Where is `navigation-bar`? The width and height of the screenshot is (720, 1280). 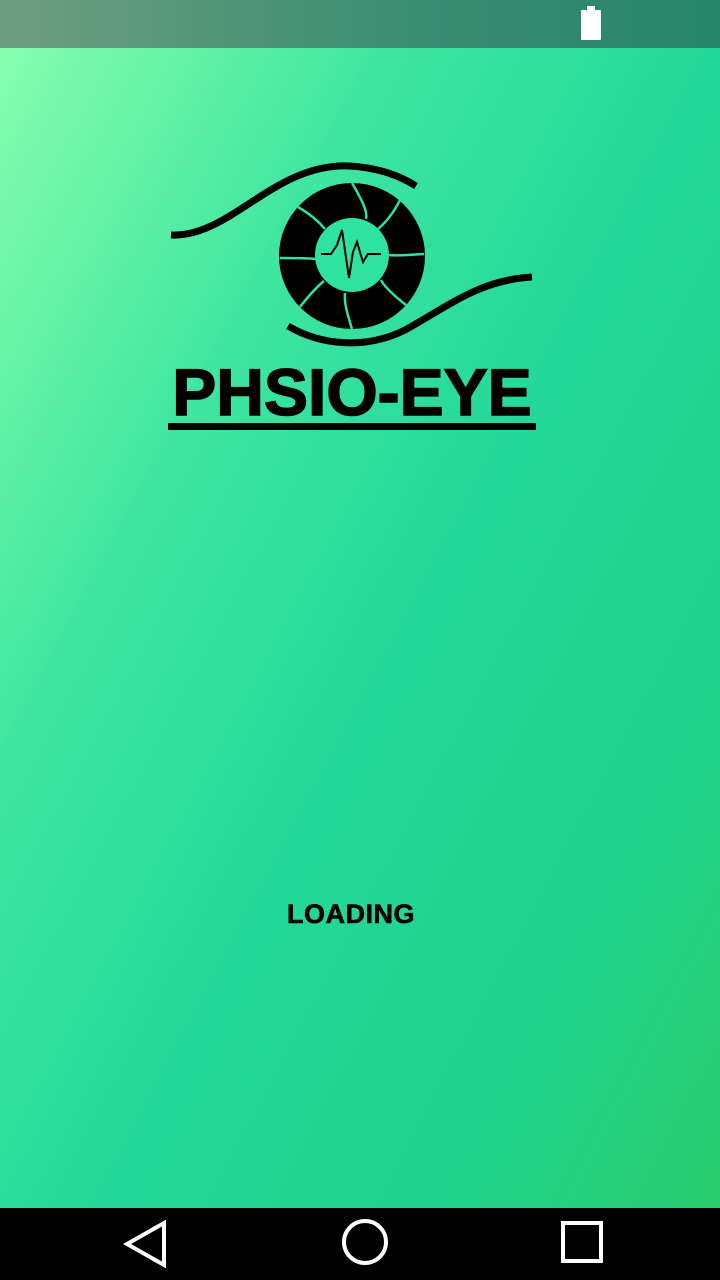 navigation-bar is located at coordinates (360, 1244).